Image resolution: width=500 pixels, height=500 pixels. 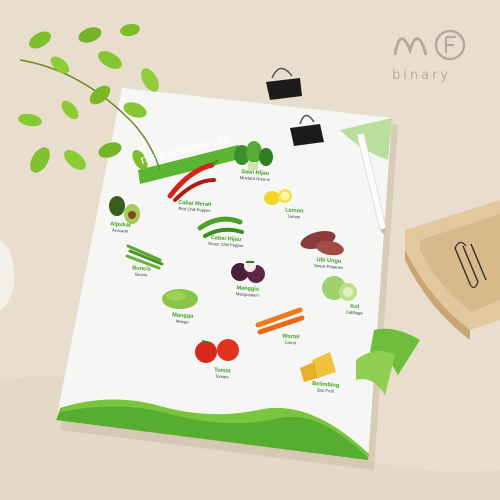 What do you see at coordinates (325, 387) in the screenshot?
I see `label-star-fruit: Belimbing Star Fruit` at bounding box center [325, 387].